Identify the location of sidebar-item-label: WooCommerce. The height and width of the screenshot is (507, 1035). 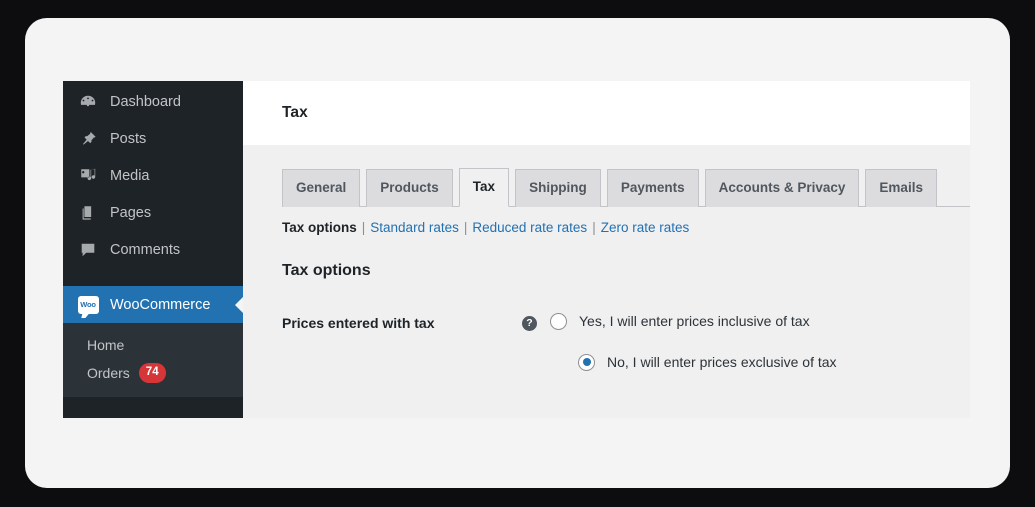
(160, 304).